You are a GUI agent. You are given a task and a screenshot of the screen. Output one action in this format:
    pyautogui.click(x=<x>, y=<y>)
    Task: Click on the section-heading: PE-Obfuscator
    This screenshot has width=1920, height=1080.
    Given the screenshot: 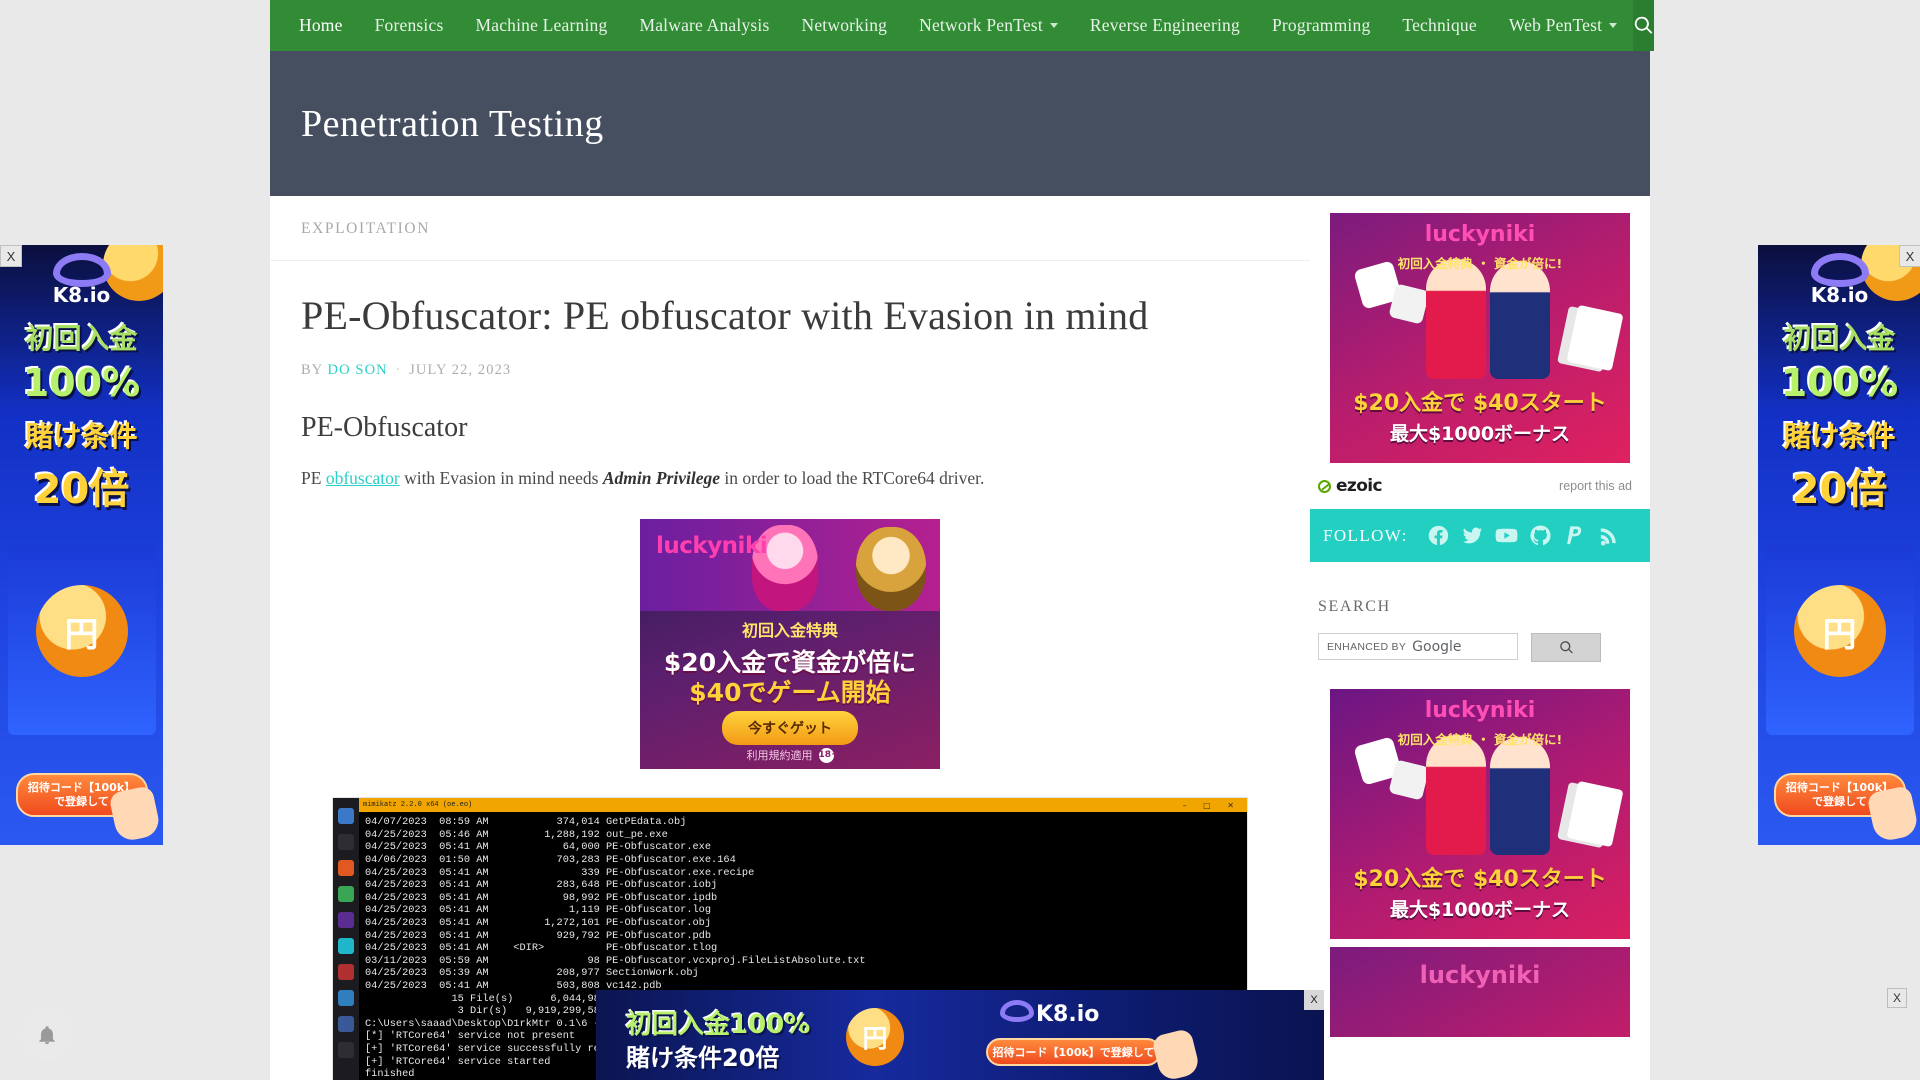 What is the action you would take?
    pyautogui.click(x=384, y=427)
    